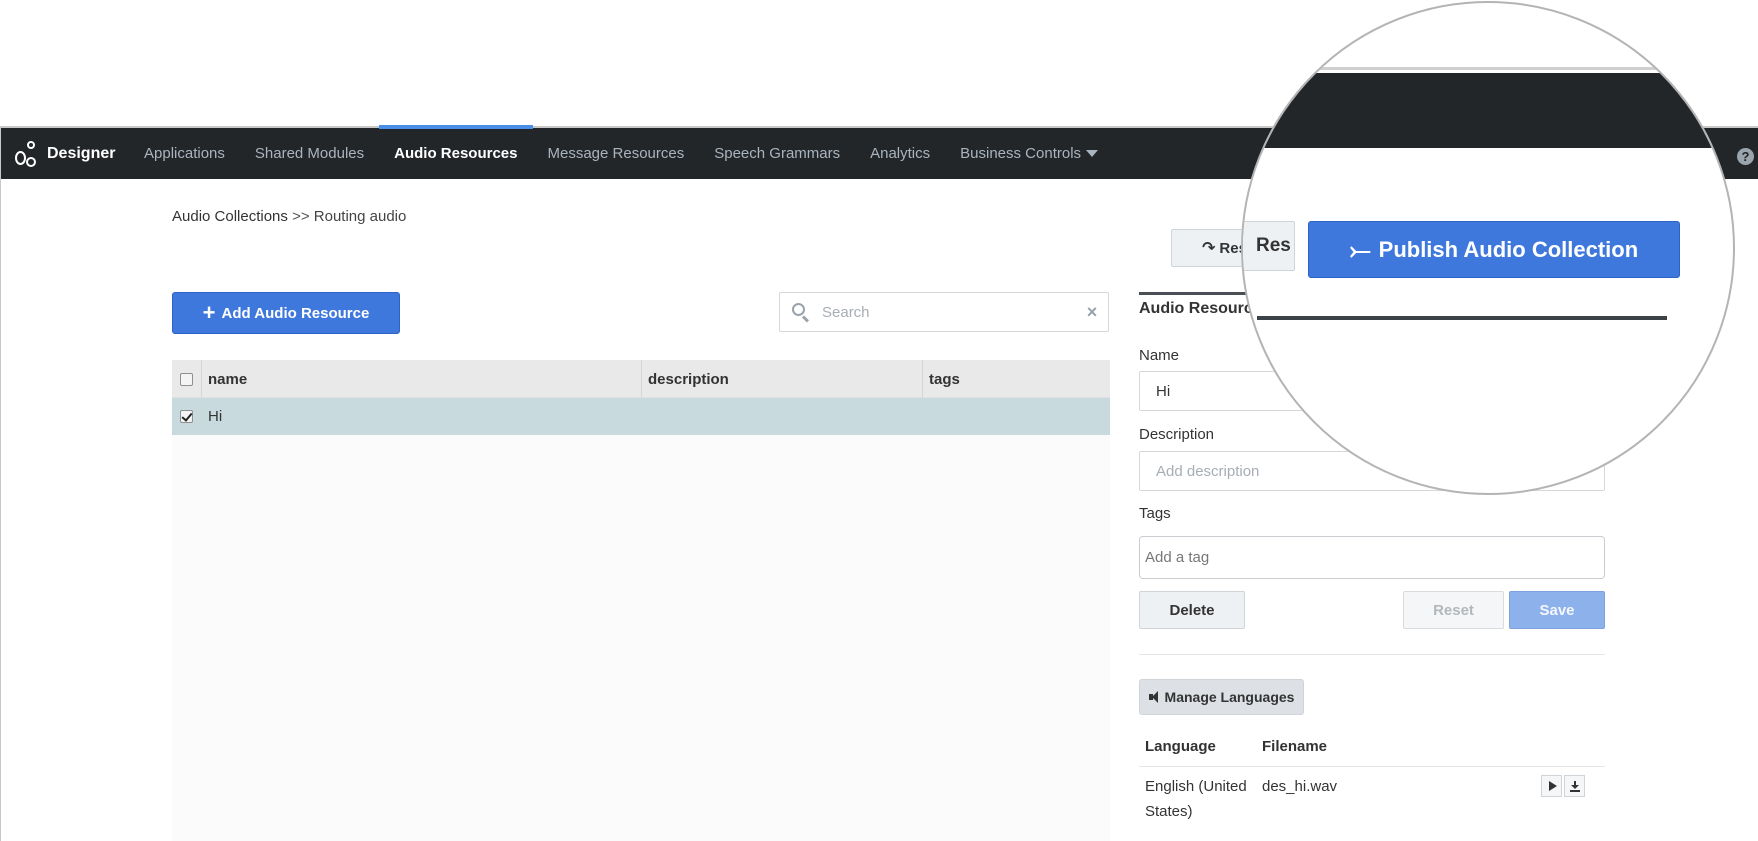 The image size is (1758, 841). What do you see at coordinates (1192, 610) in the screenshot?
I see `delete-button: Delete` at bounding box center [1192, 610].